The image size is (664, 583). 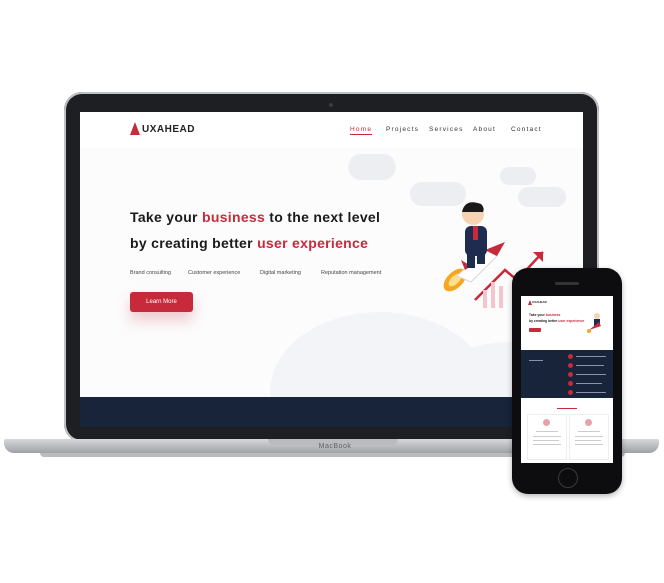 I want to click on headline-text: Take your, so click(x=166, y=217).